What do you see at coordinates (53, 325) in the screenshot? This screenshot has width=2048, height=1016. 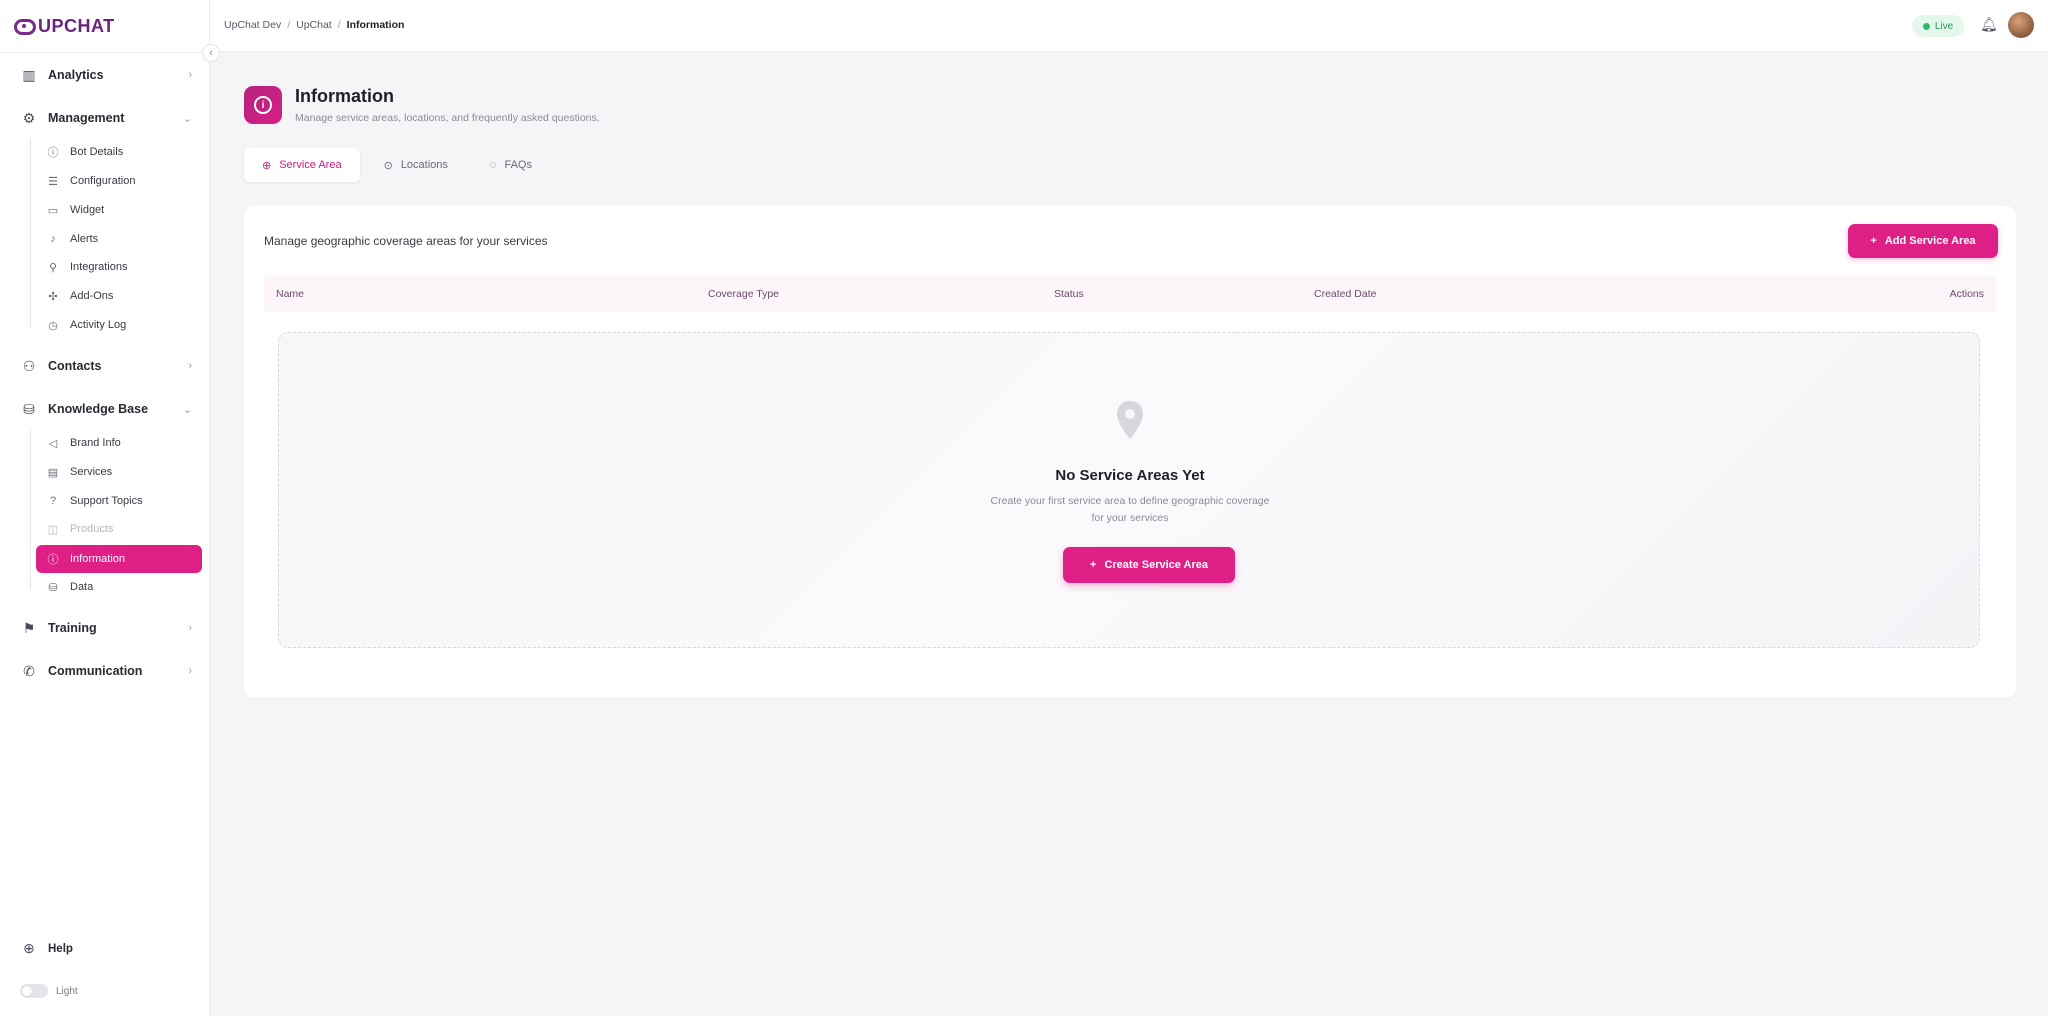 I see `clock-icon: ◷` at bounding box center [53, 325].